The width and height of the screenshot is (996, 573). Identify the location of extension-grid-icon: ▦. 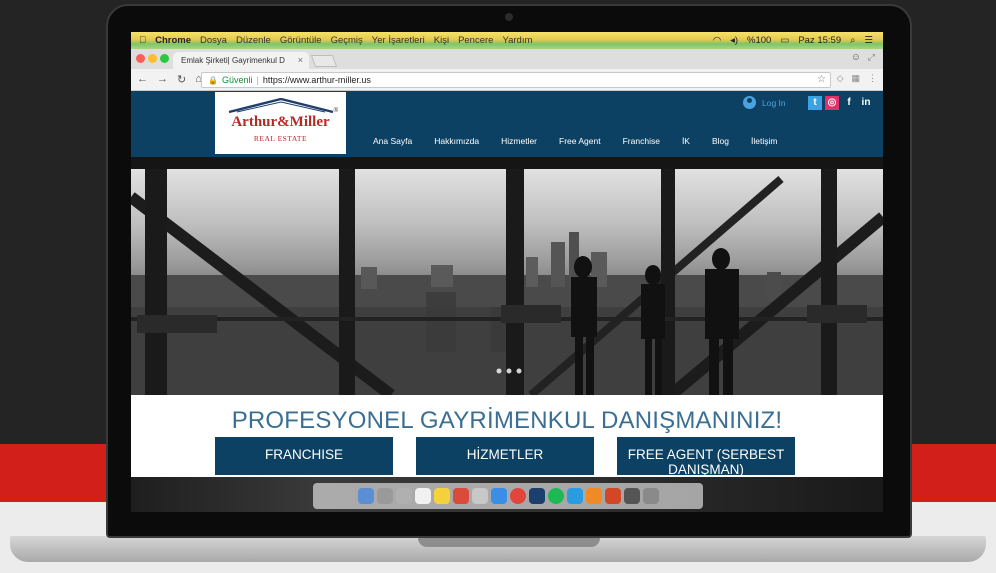
(855, 78).